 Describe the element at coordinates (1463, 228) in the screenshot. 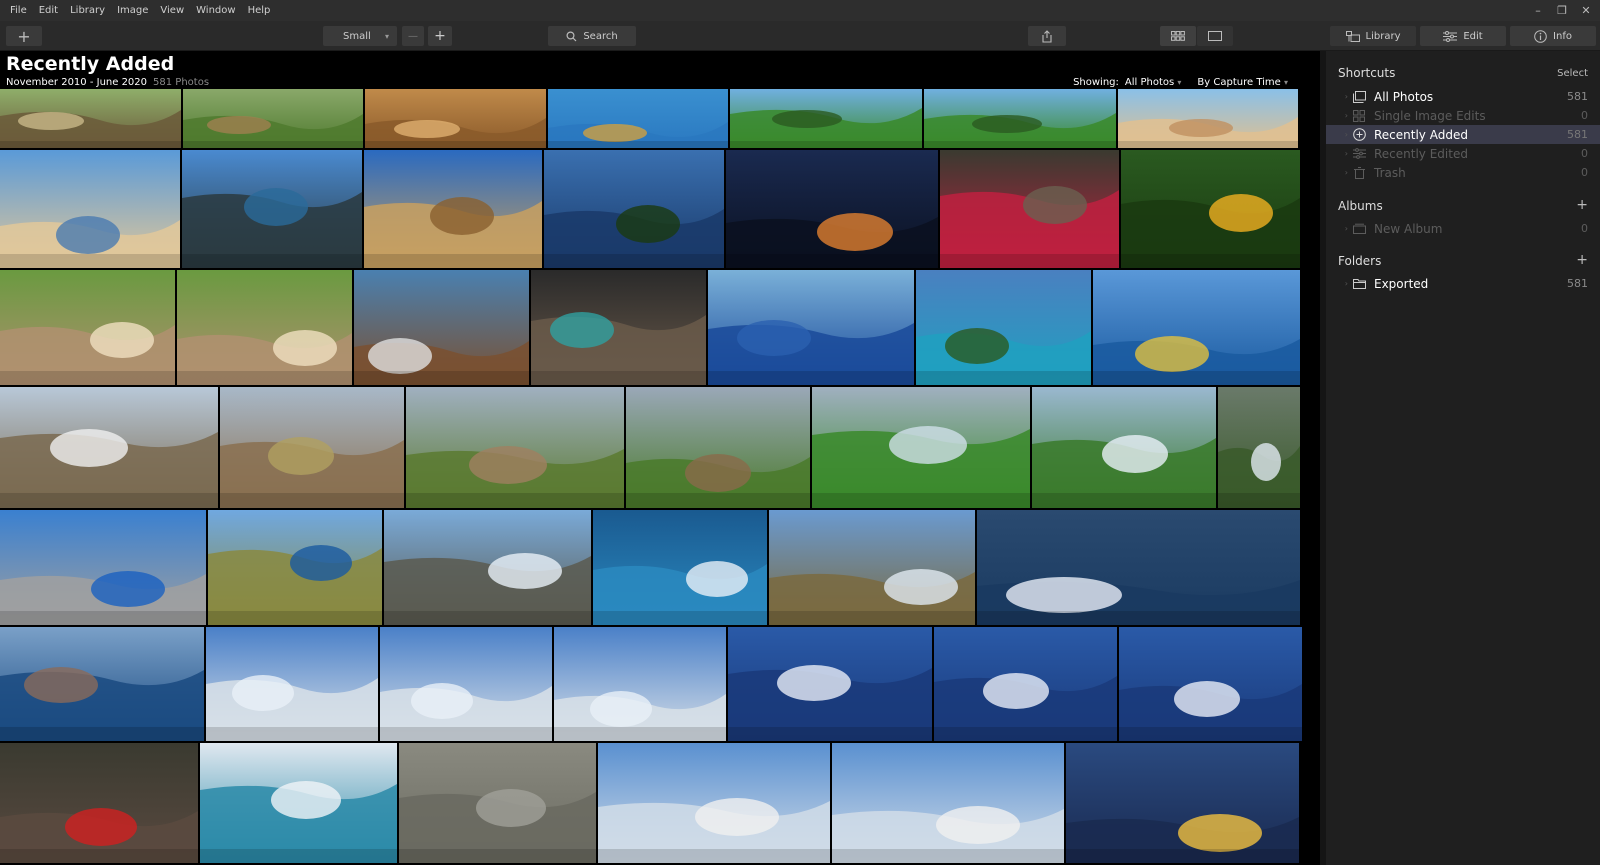

I see `album-item-new-album: › New Album 0` at that location.